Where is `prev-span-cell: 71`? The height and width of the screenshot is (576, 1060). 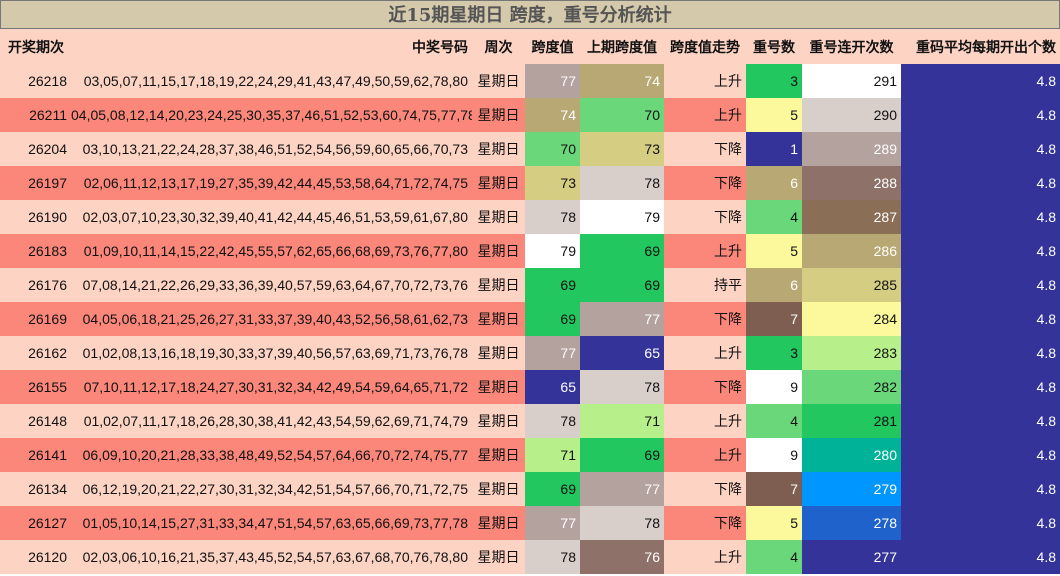 prev-span-cell: 71 is located at coordinates (622, 421).